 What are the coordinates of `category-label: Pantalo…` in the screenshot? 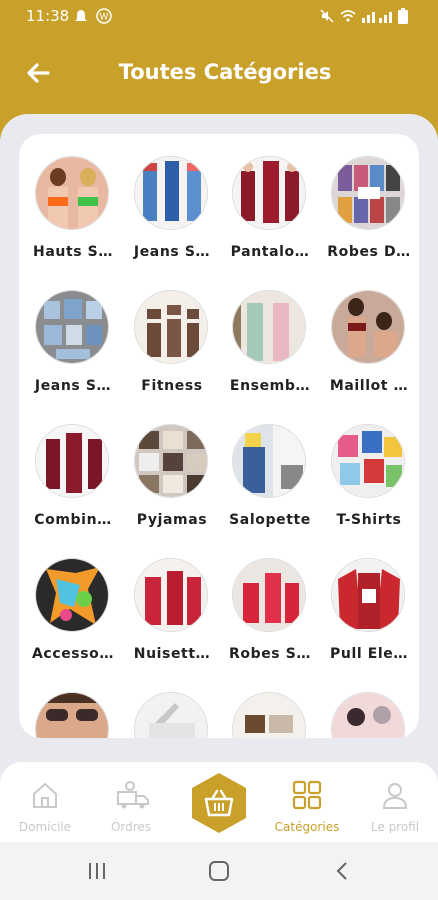 It's located at (270, 252).